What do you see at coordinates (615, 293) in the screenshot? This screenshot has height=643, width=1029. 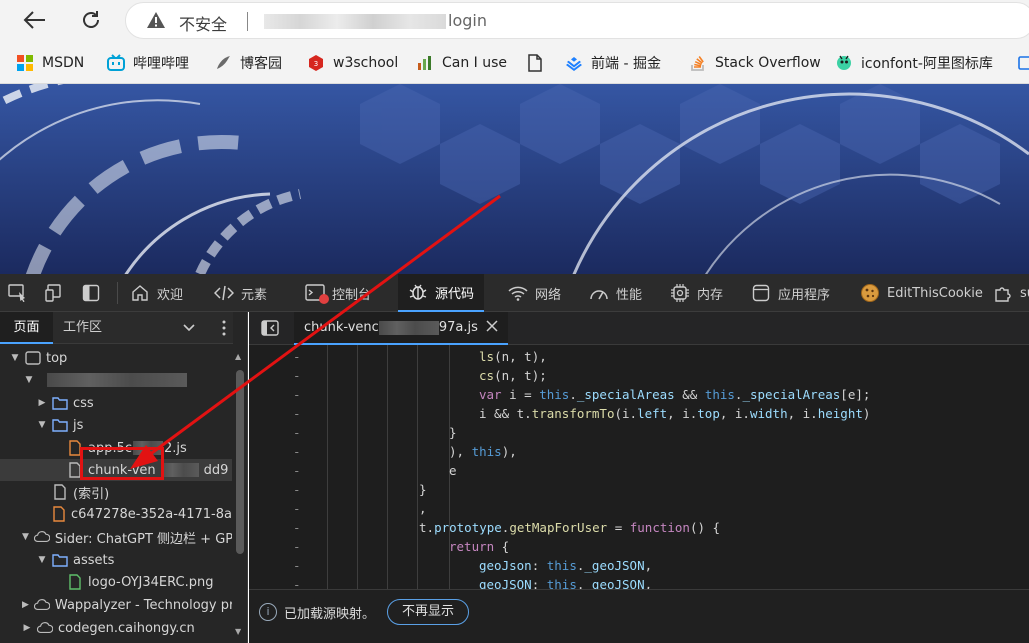 I see `tab-performance: 性能` at bounding box center [615, 293].